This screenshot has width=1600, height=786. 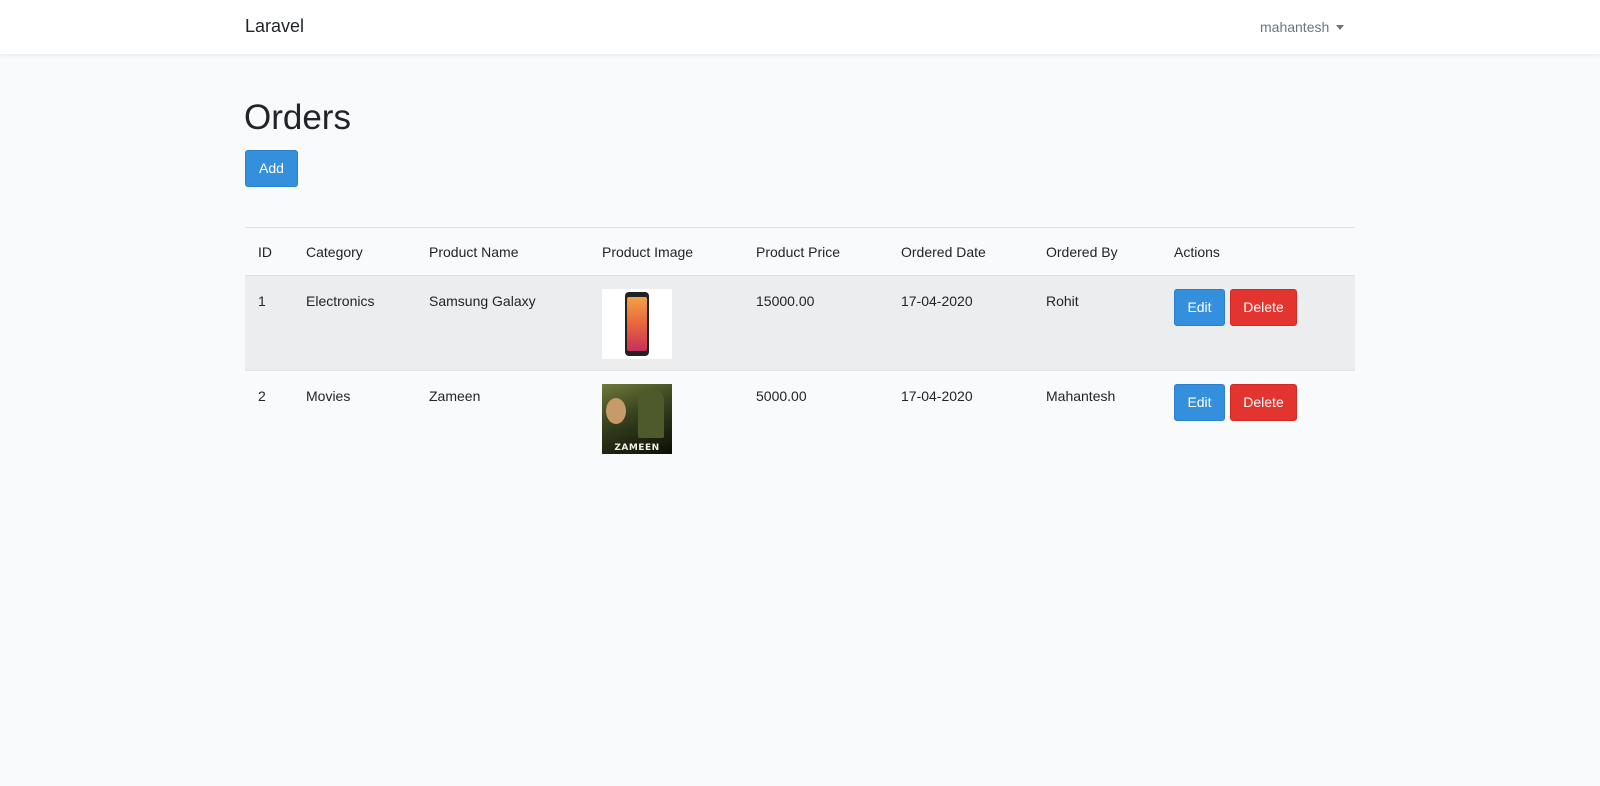 What do you see at coordinates (781, 396) in the screenshot?
I see `cell-product-price: 5000.00` at bounding box center [781, 396].